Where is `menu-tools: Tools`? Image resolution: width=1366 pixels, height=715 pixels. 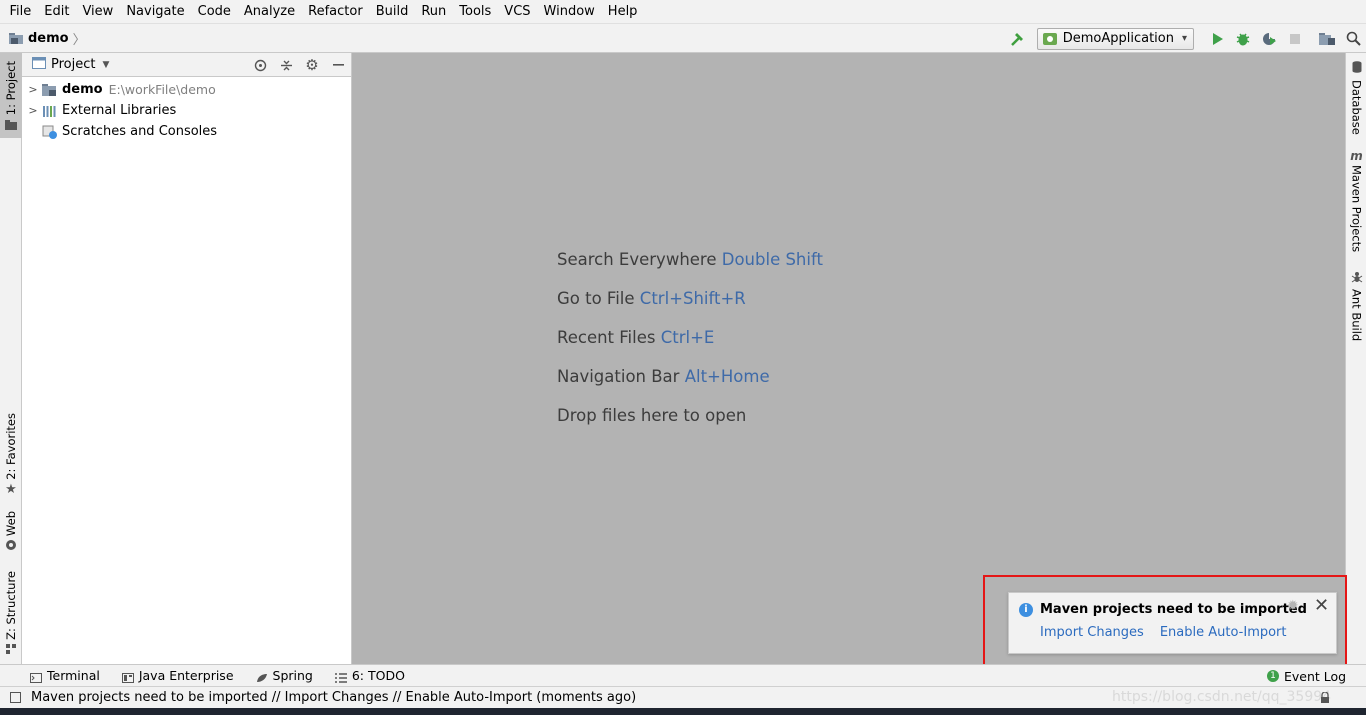
menu-tools: Tools is located at coordinates (475, 12).